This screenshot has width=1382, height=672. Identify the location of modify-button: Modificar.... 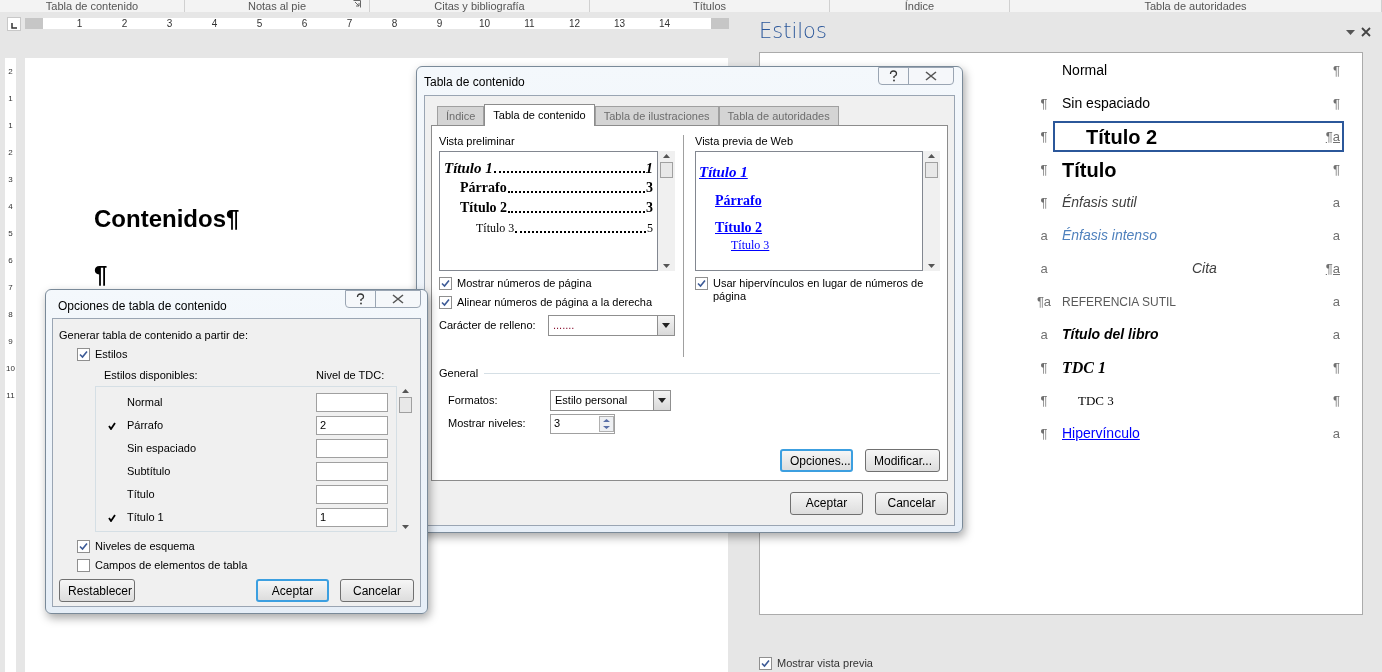
(902, 460).